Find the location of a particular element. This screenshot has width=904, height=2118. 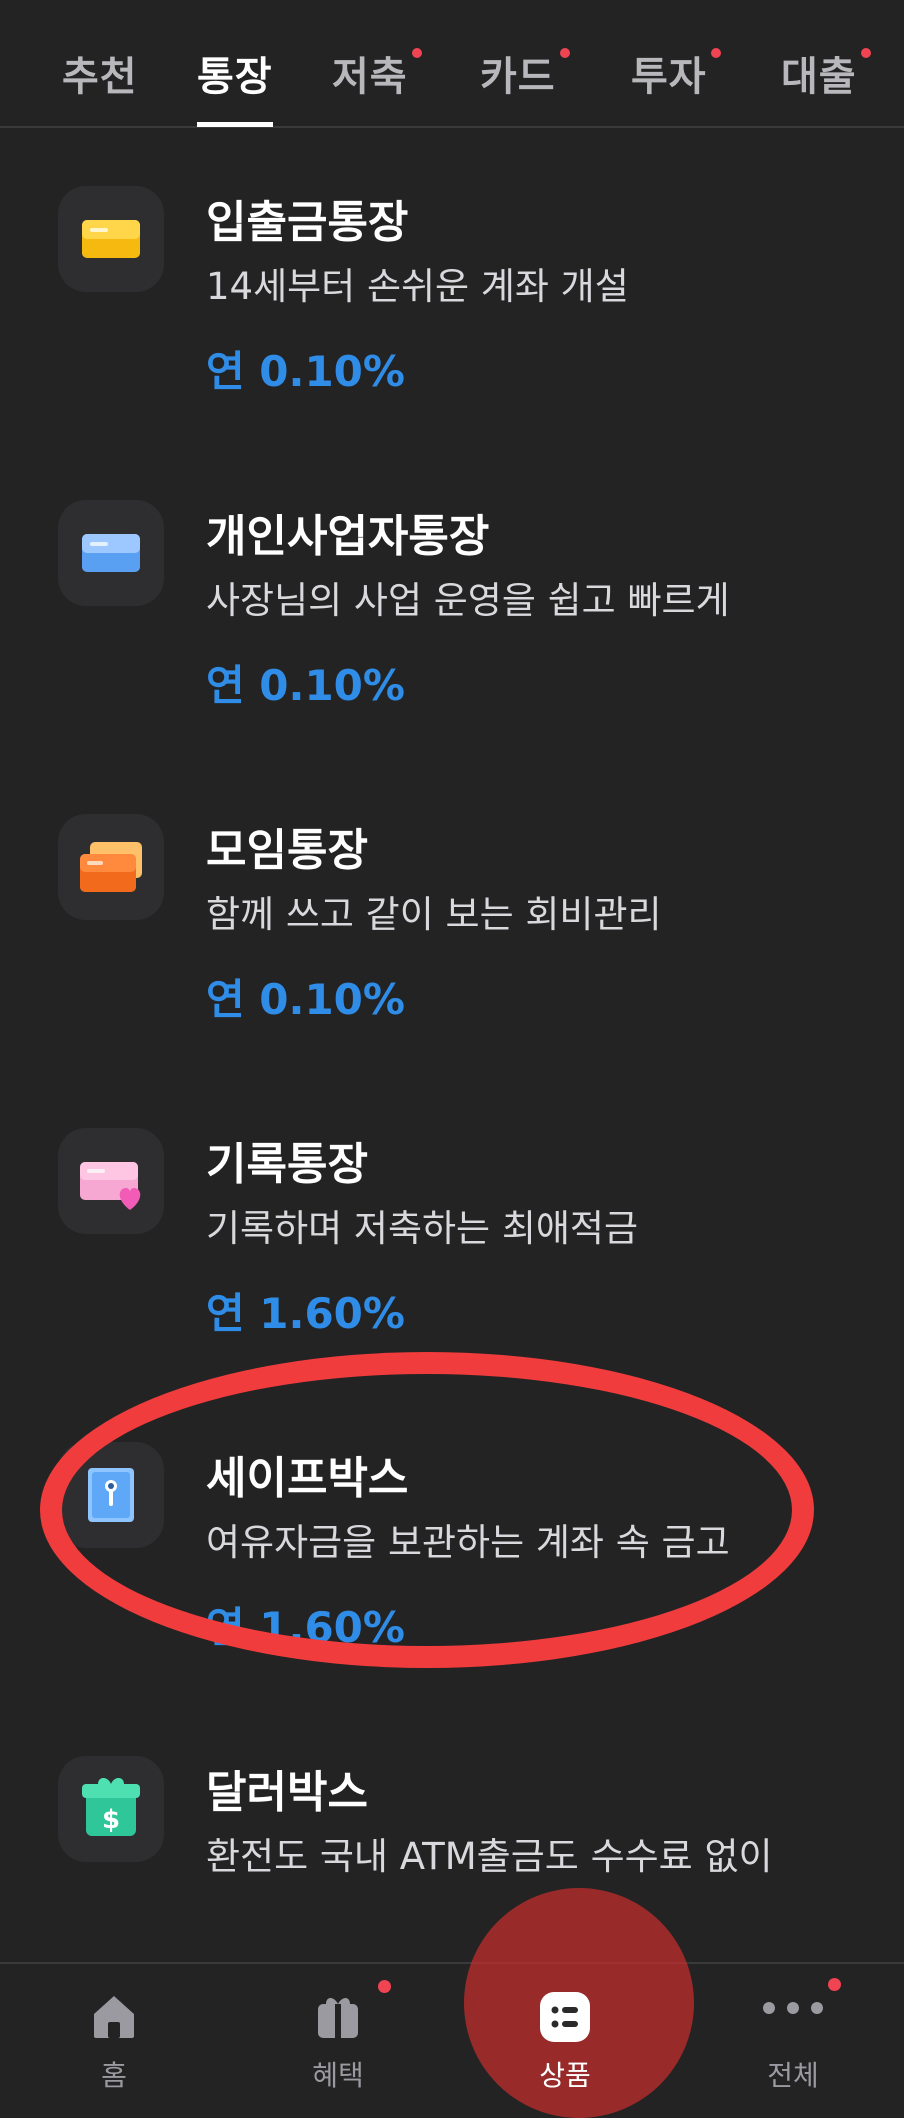

nav-label: 혜택 is located at coordinates (338, 2075).